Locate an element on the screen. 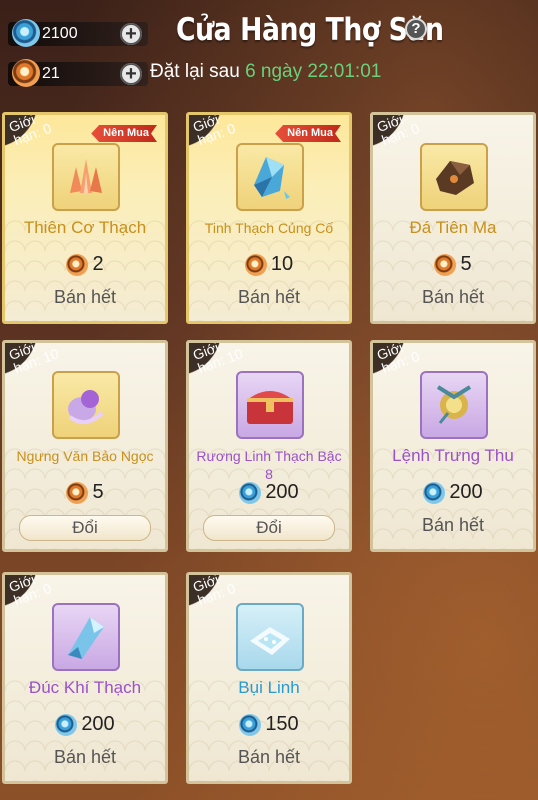 This screenshot has width=538, height=800. item-name: Lệnh Trưng Thu is located at coordinates (453, 455).